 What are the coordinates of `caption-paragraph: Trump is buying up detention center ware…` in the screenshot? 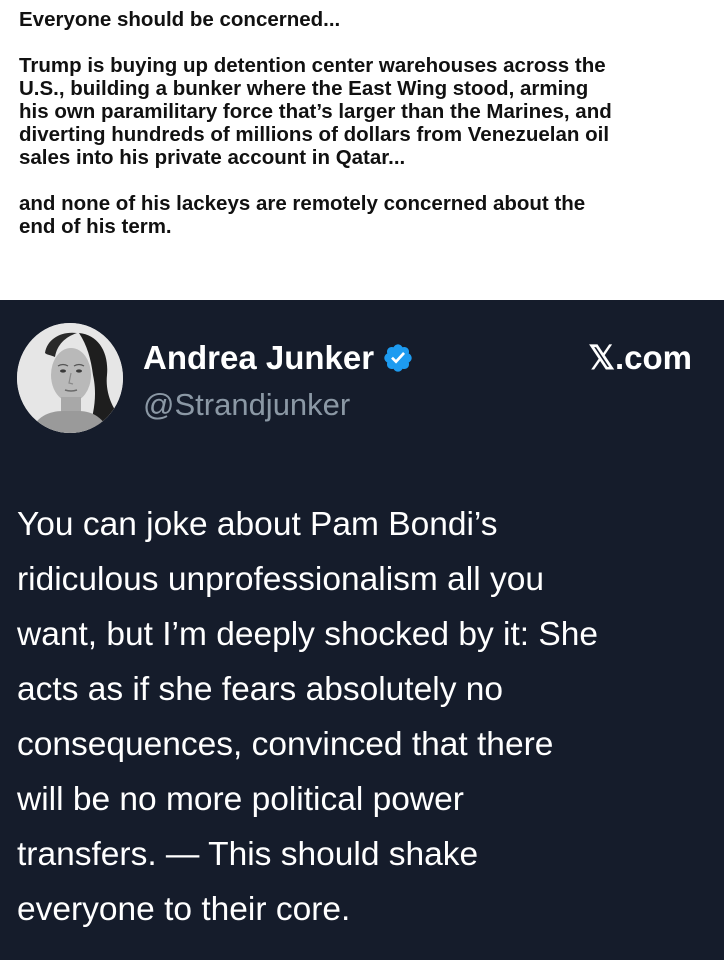 It's located at (361, 111).